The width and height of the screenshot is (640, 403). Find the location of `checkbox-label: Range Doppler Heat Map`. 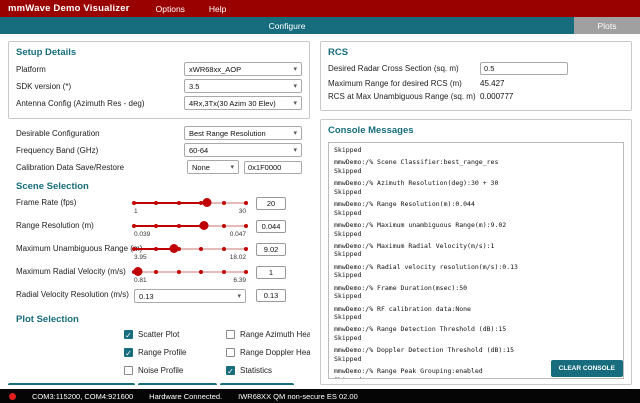

checkbox-label: Range Doppler Heat Map is located at coordinates (275, 352).